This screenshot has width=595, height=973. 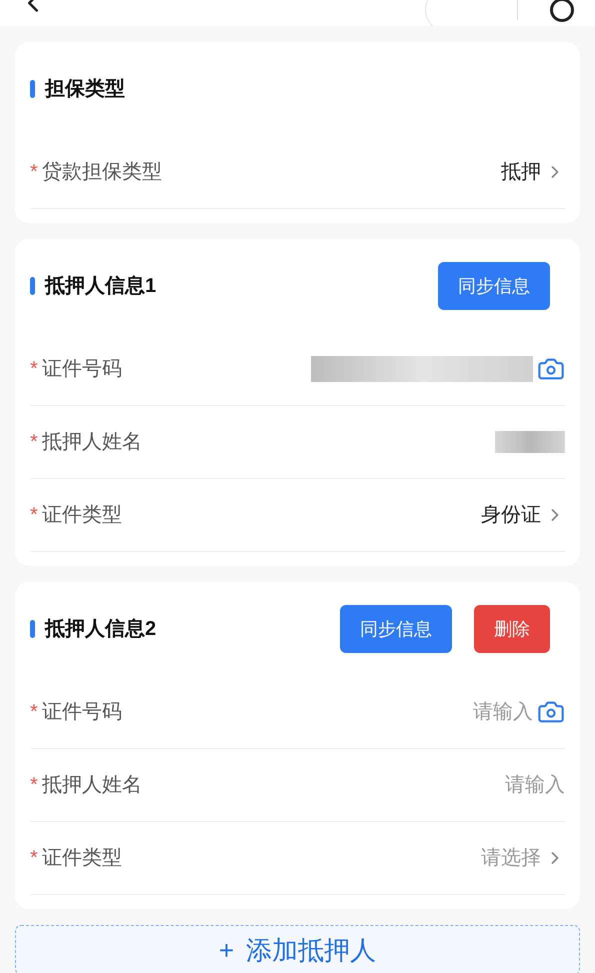 What do you see at coordinates (512, 629) in the screenshot?
I see `delete-button: 删除` at bounding box center [512, 629].